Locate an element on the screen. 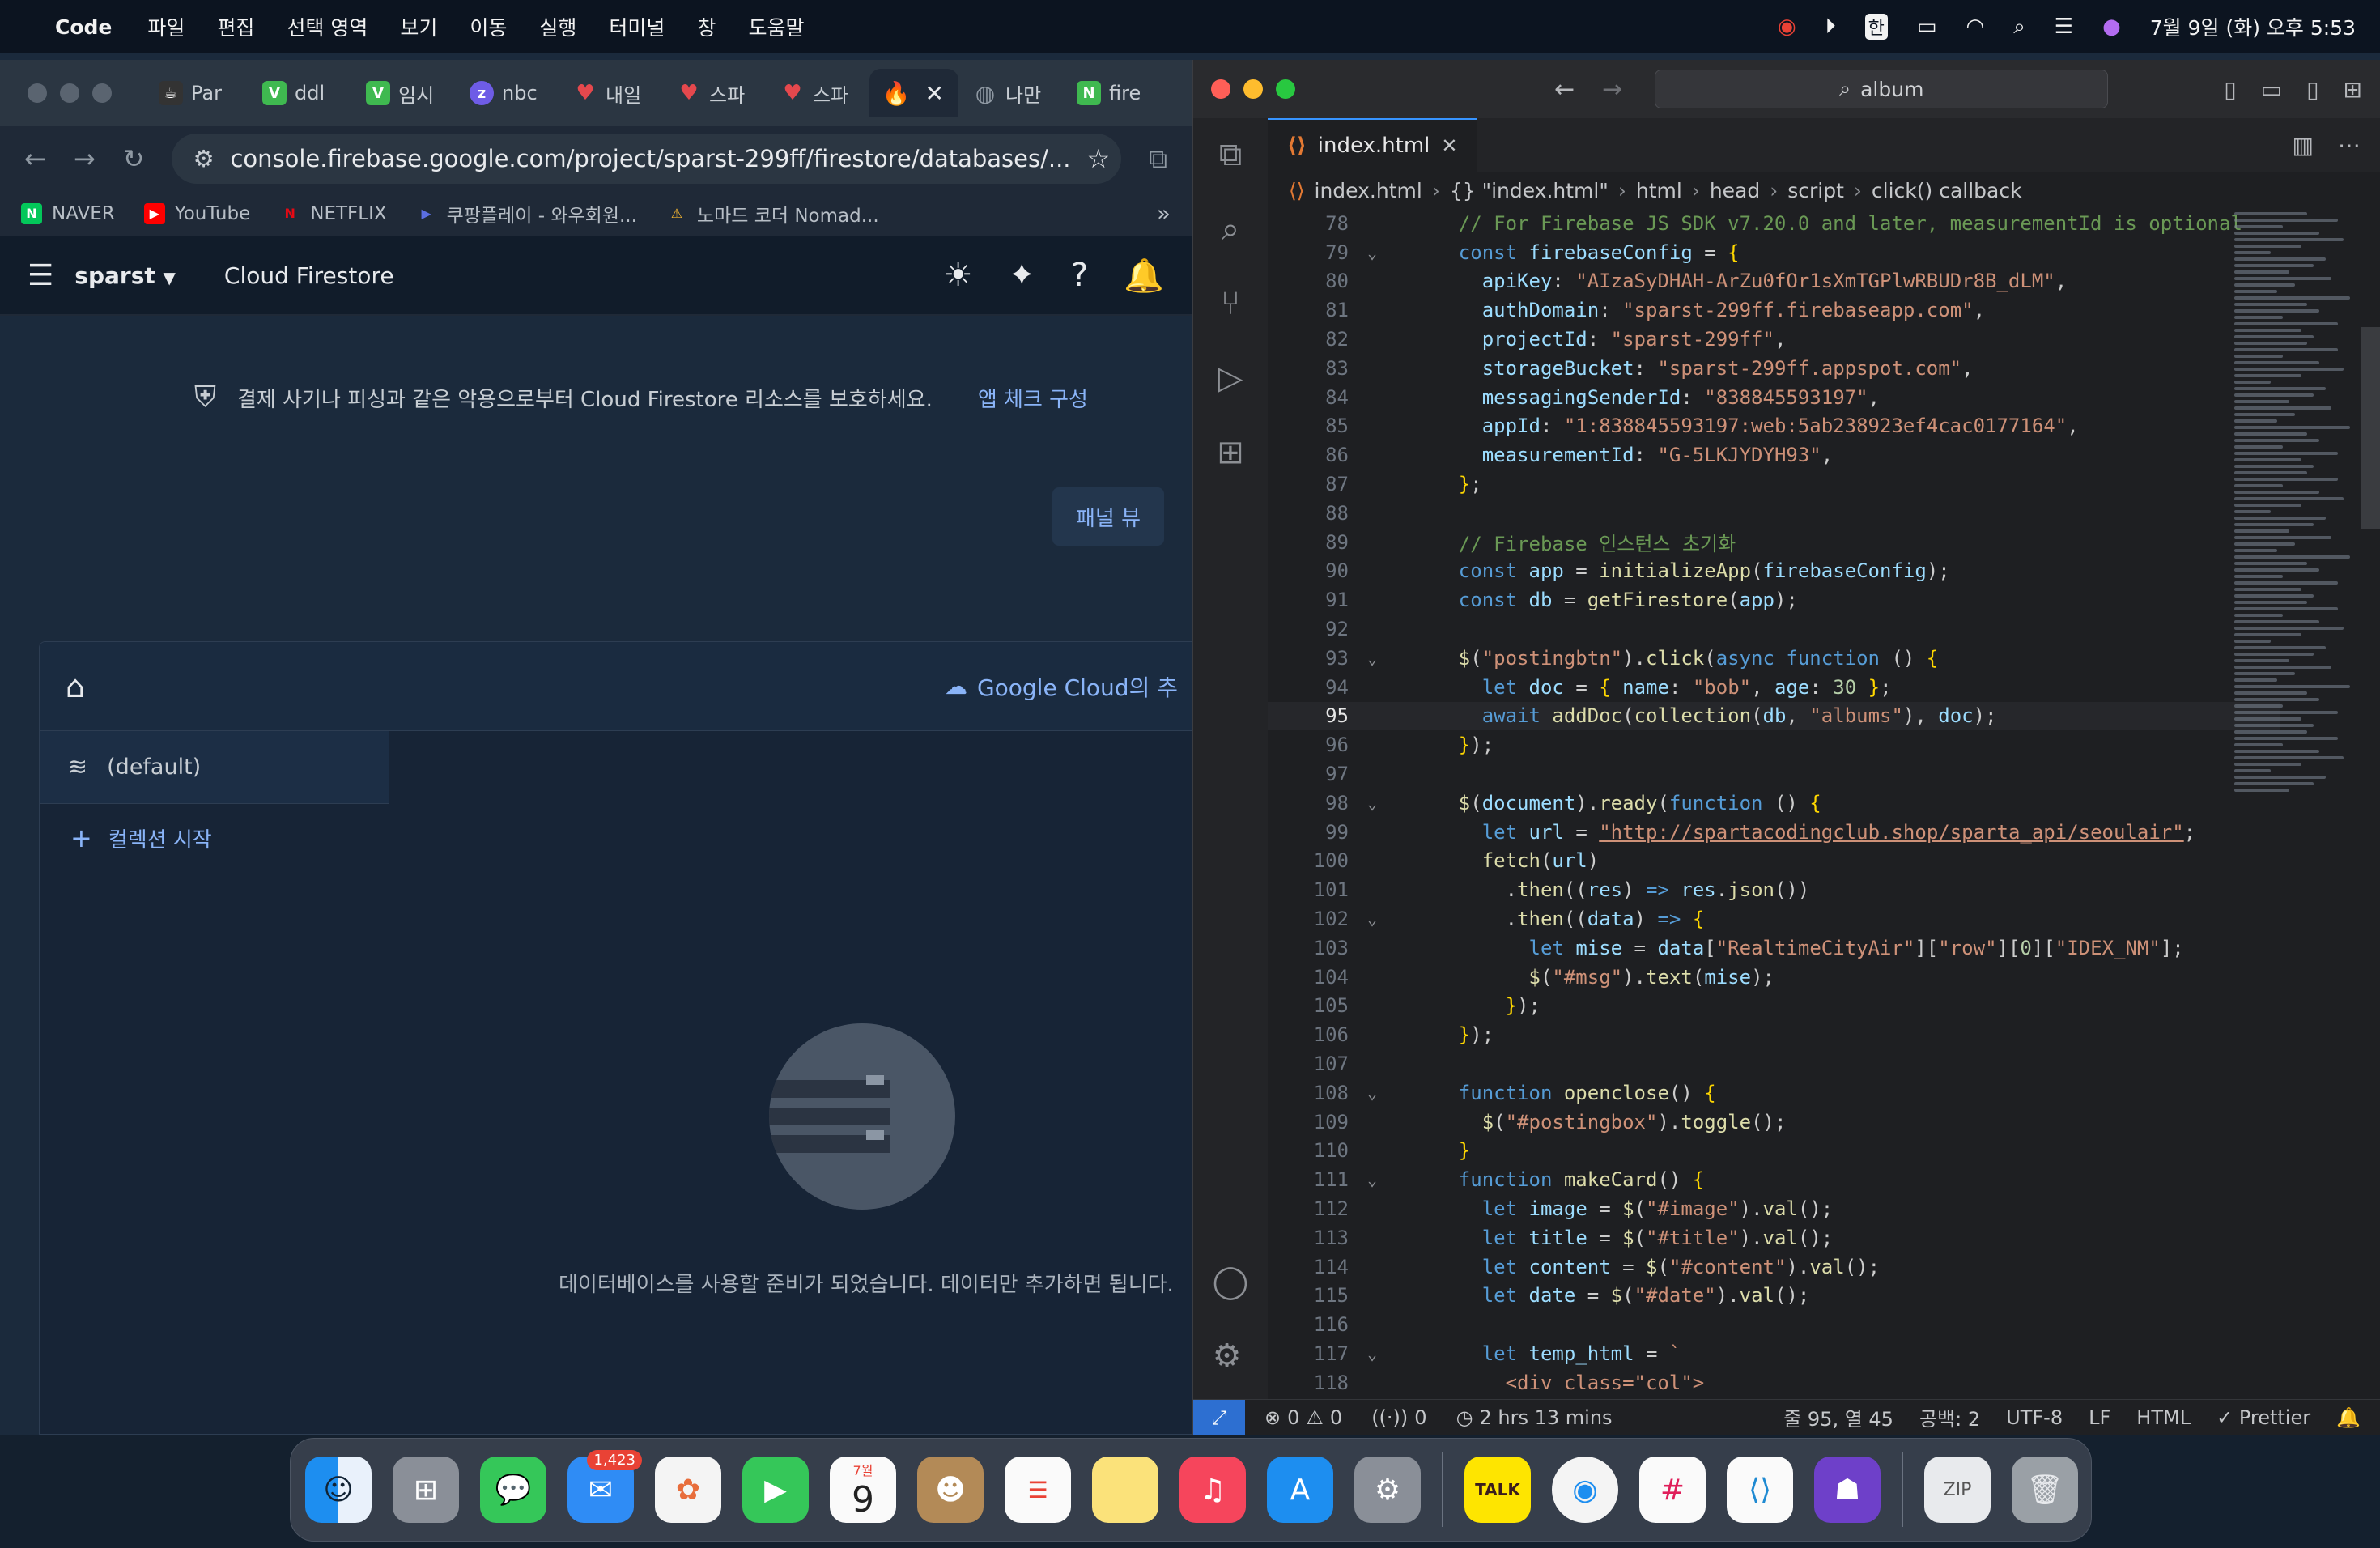 Image resolution: width=2380 pixels, height=1548 pixels. browser-tab: ♥ 내일 is located at coordinates (610, 93).